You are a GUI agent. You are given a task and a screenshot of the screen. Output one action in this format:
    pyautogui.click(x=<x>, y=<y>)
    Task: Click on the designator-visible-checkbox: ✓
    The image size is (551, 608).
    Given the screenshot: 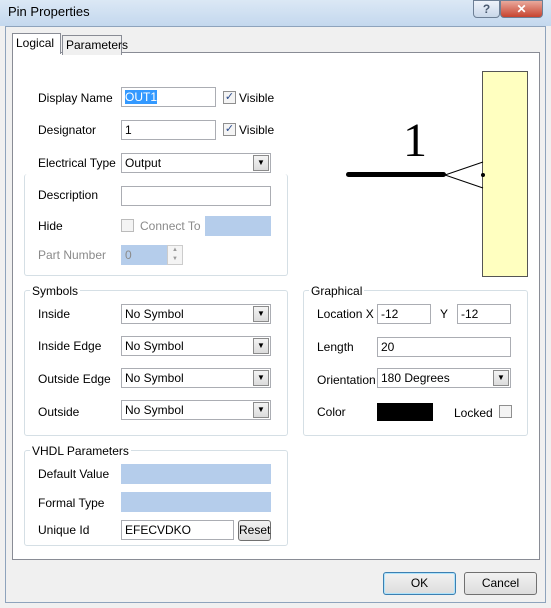 What is the action you would take?
    pyautogui.click(x=229, y=129)
    